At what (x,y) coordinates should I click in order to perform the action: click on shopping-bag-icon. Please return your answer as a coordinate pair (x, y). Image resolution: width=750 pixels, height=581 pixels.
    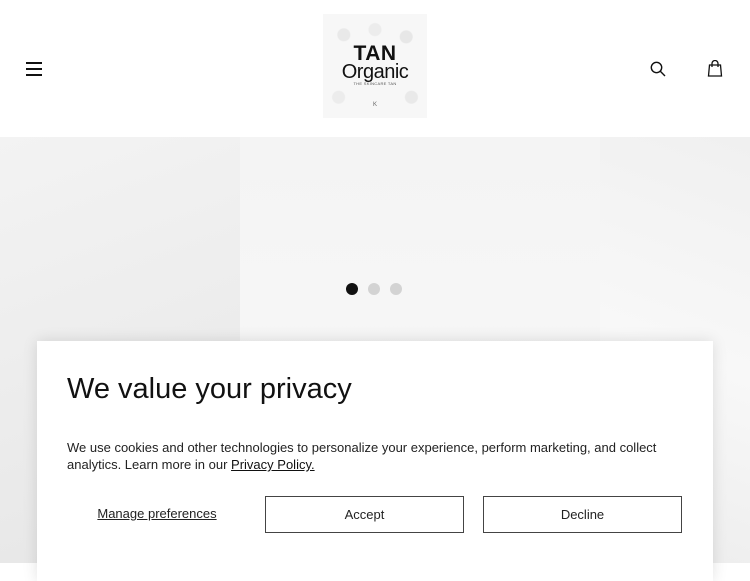
    Looking at the image, I should click on (715, 68).